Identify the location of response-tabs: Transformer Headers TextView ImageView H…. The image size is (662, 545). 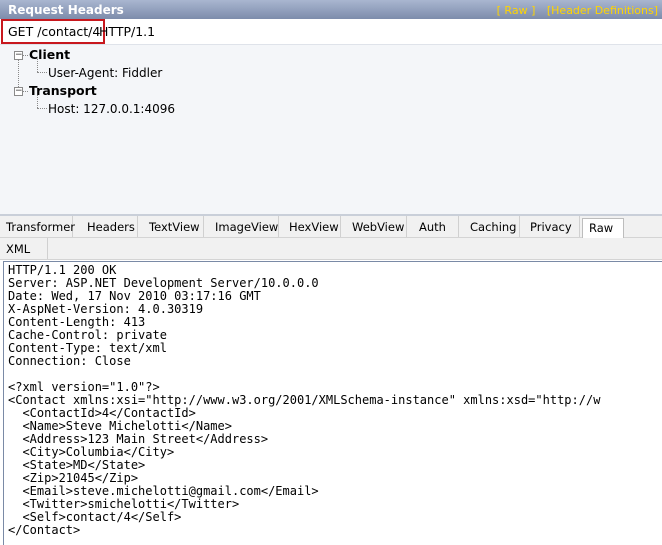
(331, 227).